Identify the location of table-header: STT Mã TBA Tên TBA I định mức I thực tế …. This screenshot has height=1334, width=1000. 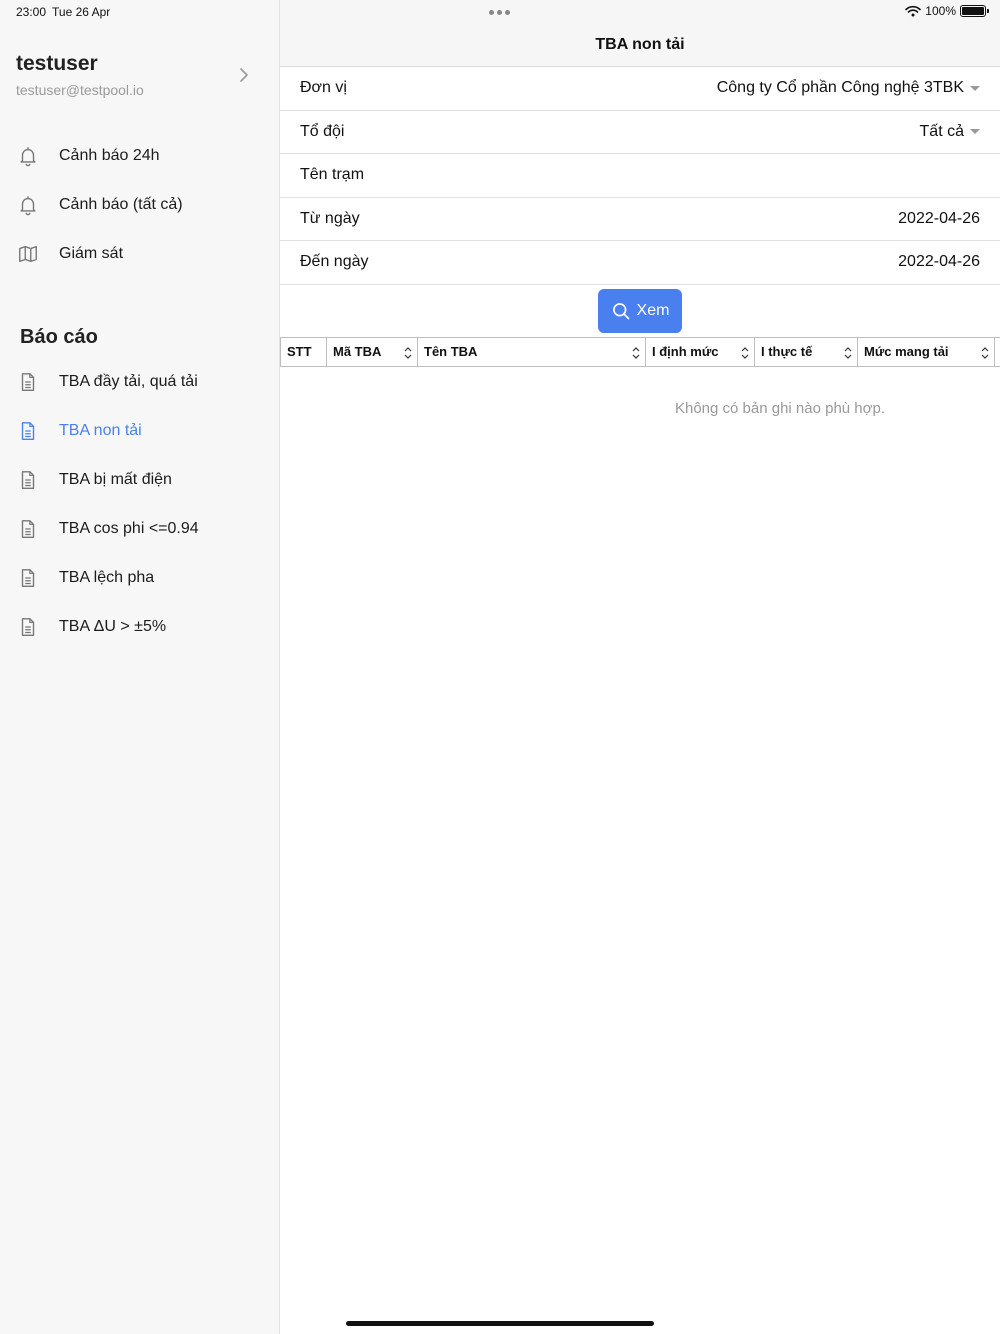
(640, 351).